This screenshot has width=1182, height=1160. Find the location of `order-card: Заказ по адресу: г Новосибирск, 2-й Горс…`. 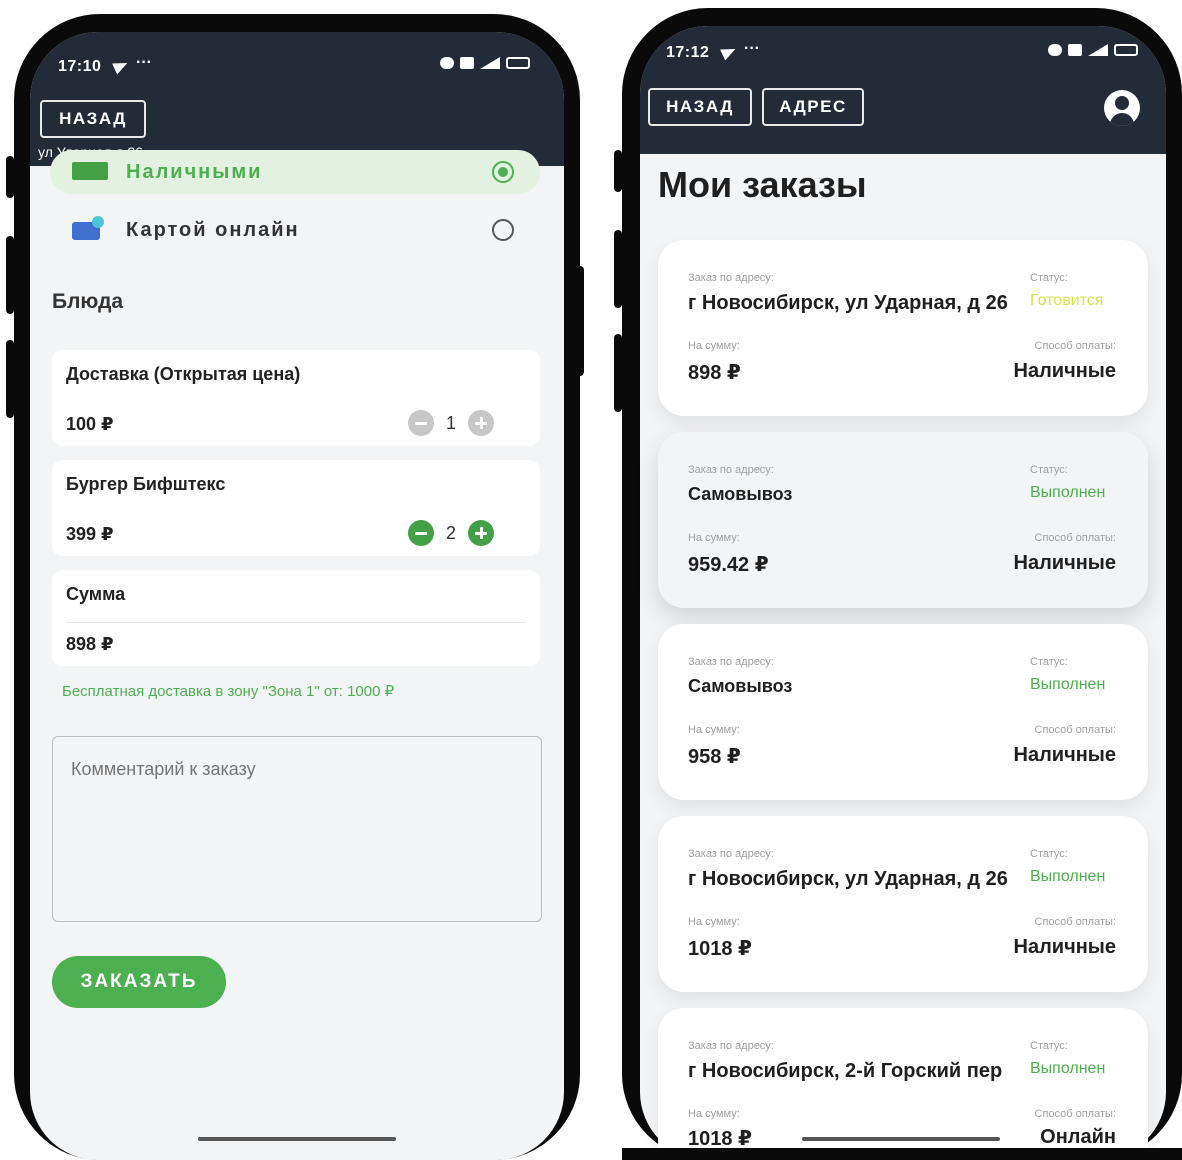

order-card: Заказ по адресу: г Новосибирск, 2-й Горс… is located at coordinates (903, 1083).